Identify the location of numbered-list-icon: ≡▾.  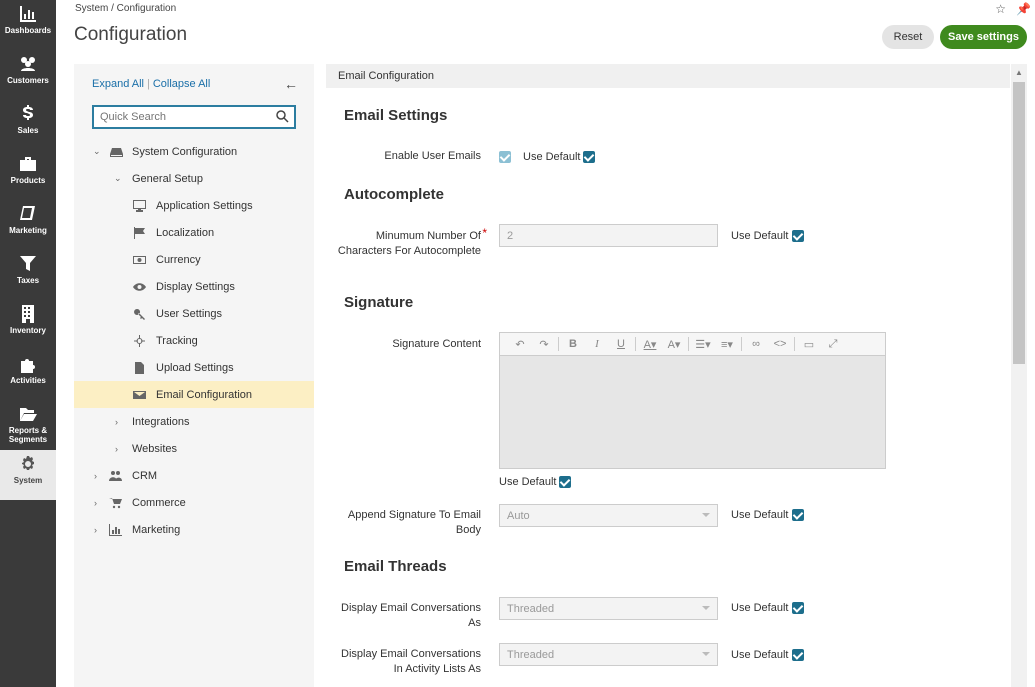
(727, 344).